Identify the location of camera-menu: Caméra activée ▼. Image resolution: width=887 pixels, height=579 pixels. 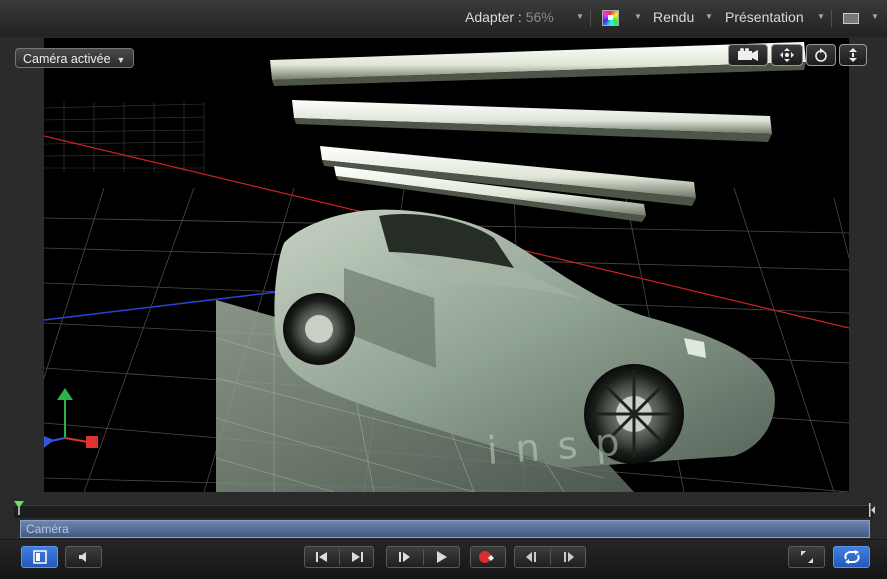
(75, 58).